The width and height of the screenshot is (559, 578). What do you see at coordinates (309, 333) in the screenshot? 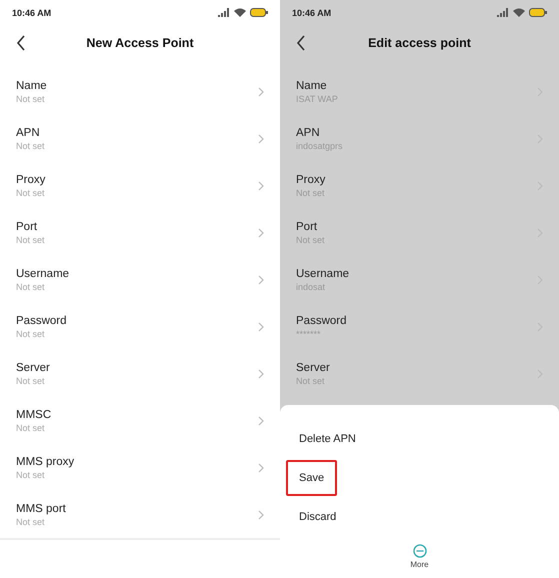
I see `field-value: *******` at bounding box center [309, 333].